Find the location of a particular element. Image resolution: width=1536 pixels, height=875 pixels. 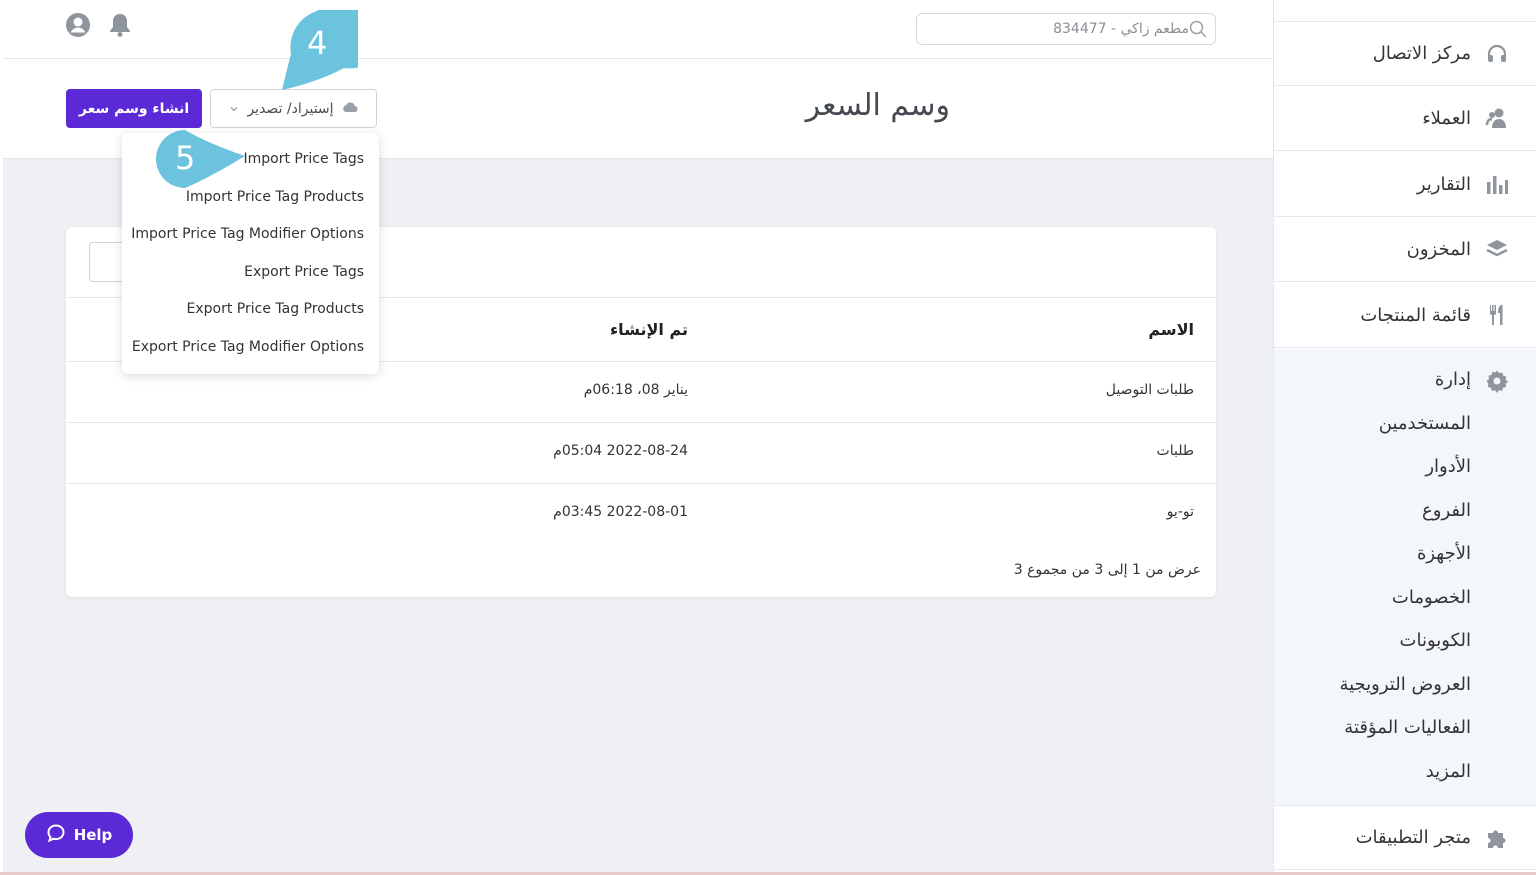

search-icon is located at coordinates (1198, 29).